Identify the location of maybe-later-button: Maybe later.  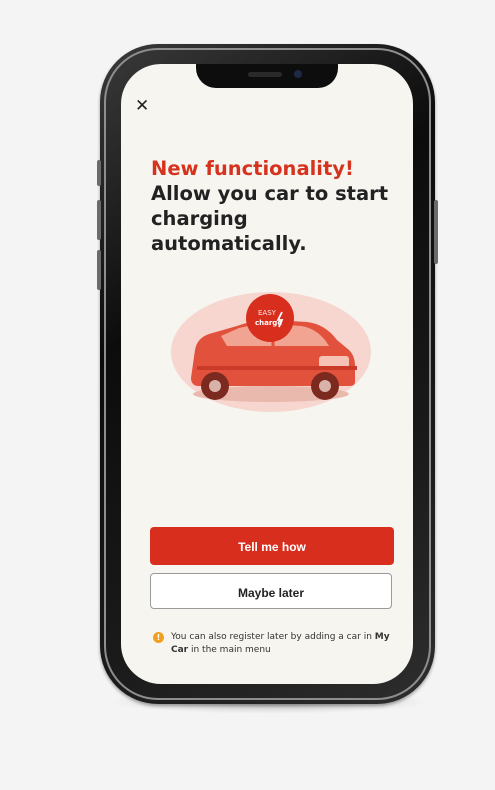
(271, 591).